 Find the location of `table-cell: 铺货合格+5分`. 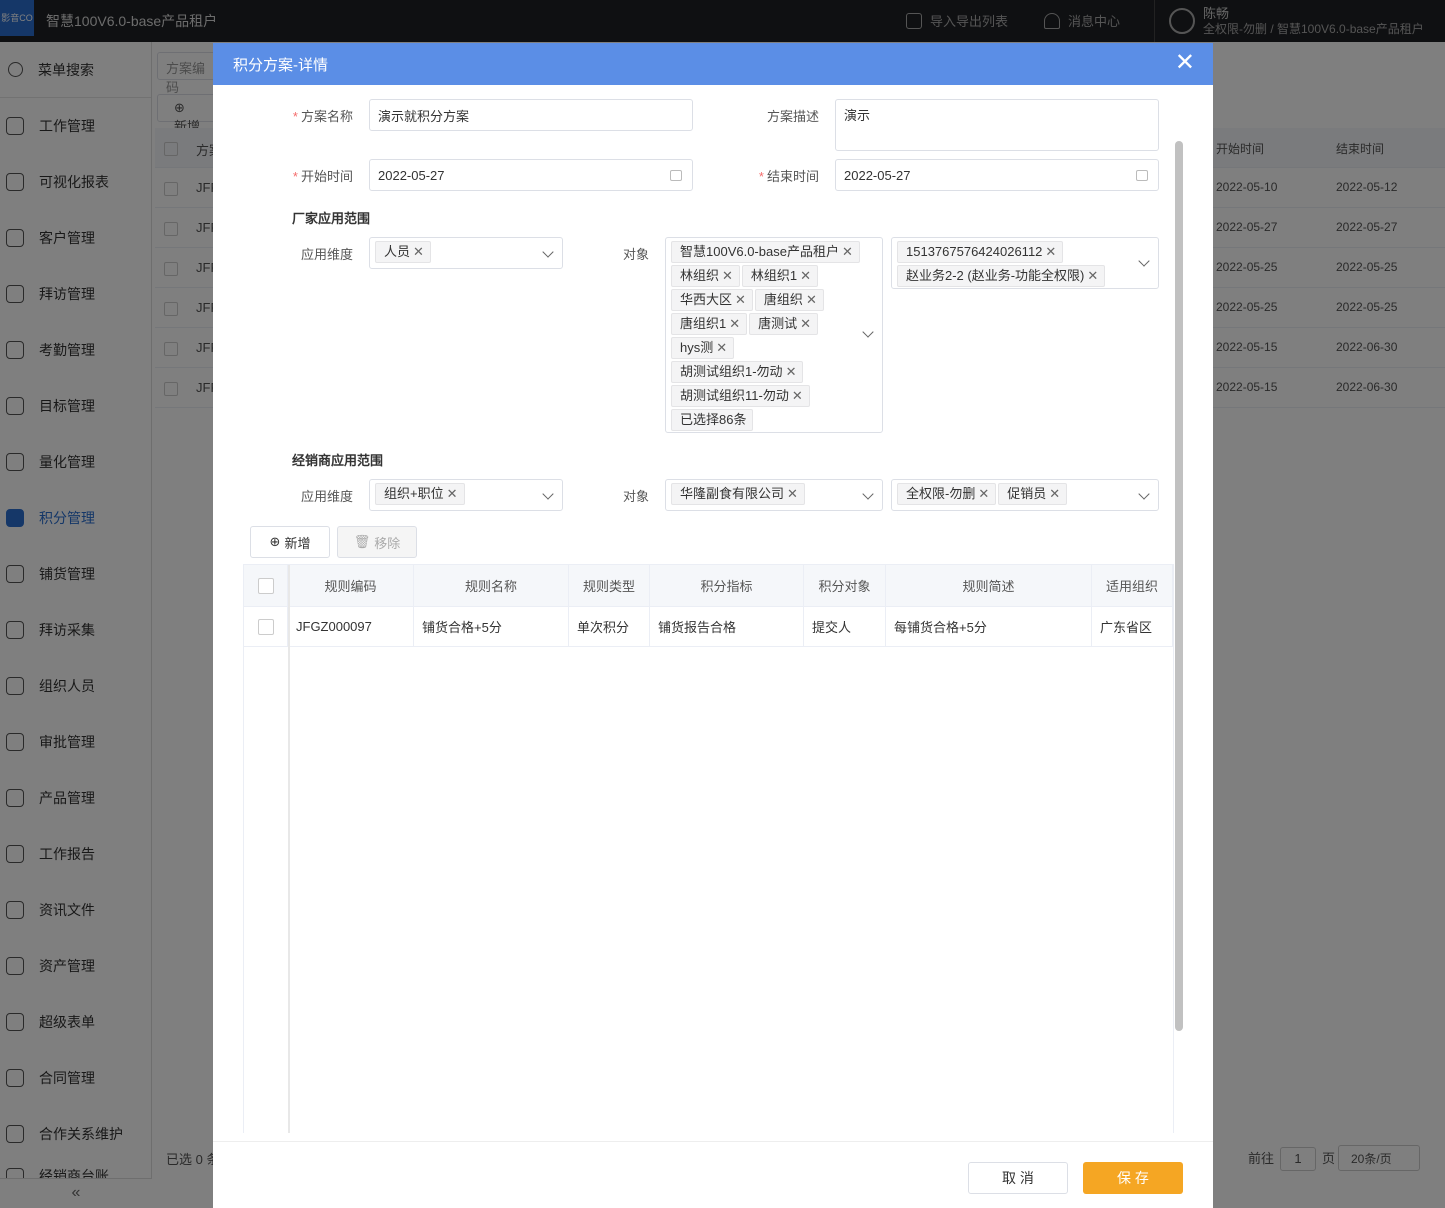

table-cell: 铺货合格+5分 is located at coordinates (491, 626).